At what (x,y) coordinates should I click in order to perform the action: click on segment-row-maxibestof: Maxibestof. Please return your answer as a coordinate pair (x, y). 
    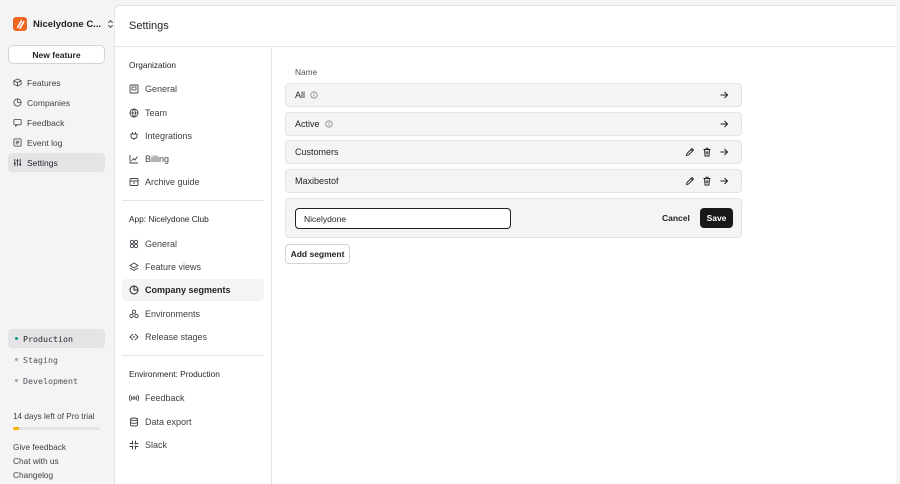
    Looking at the image, I should click on (513, 181).